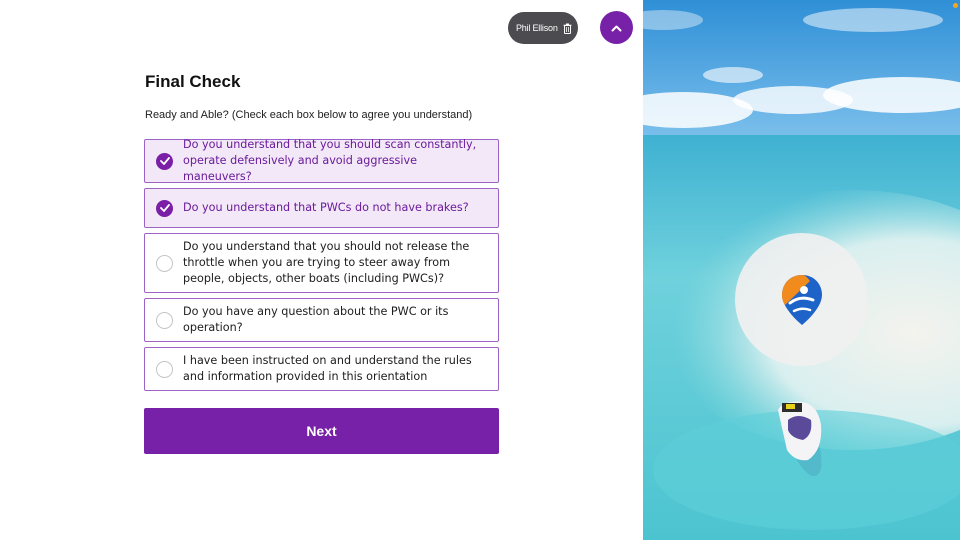  What do you see at coordinates (193, 81) in the screenshot?
I see `page-title: Final Check` at bounding box center [193, 81].